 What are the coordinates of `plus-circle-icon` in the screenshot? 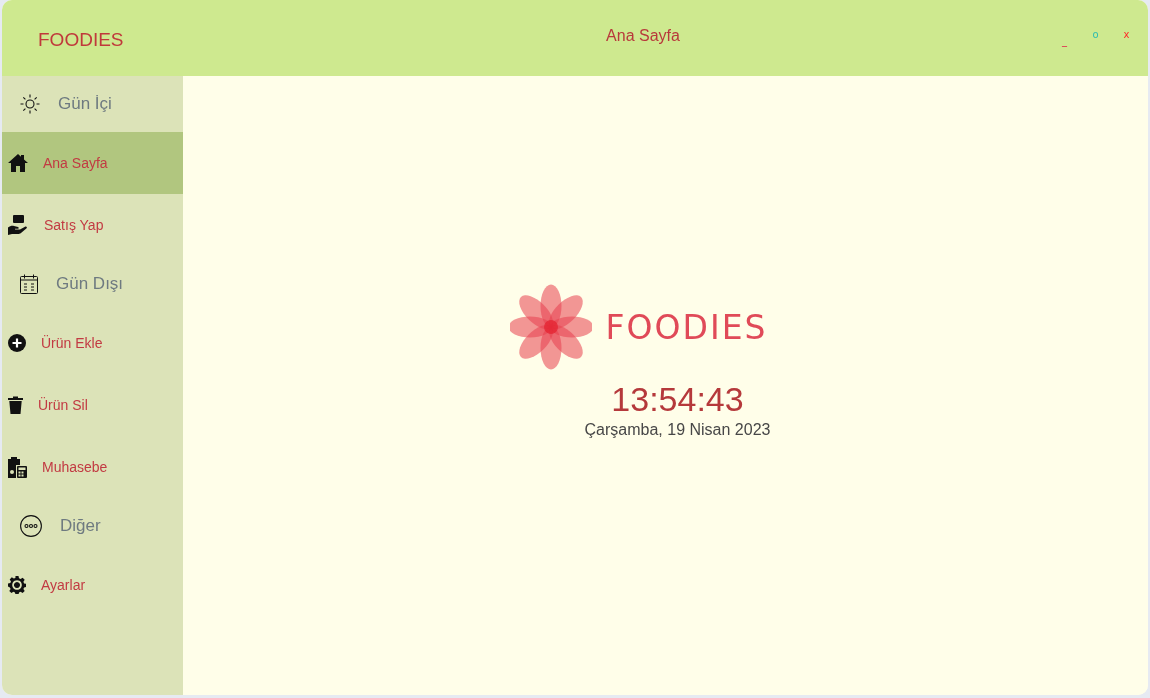 It's located at (17, 343).